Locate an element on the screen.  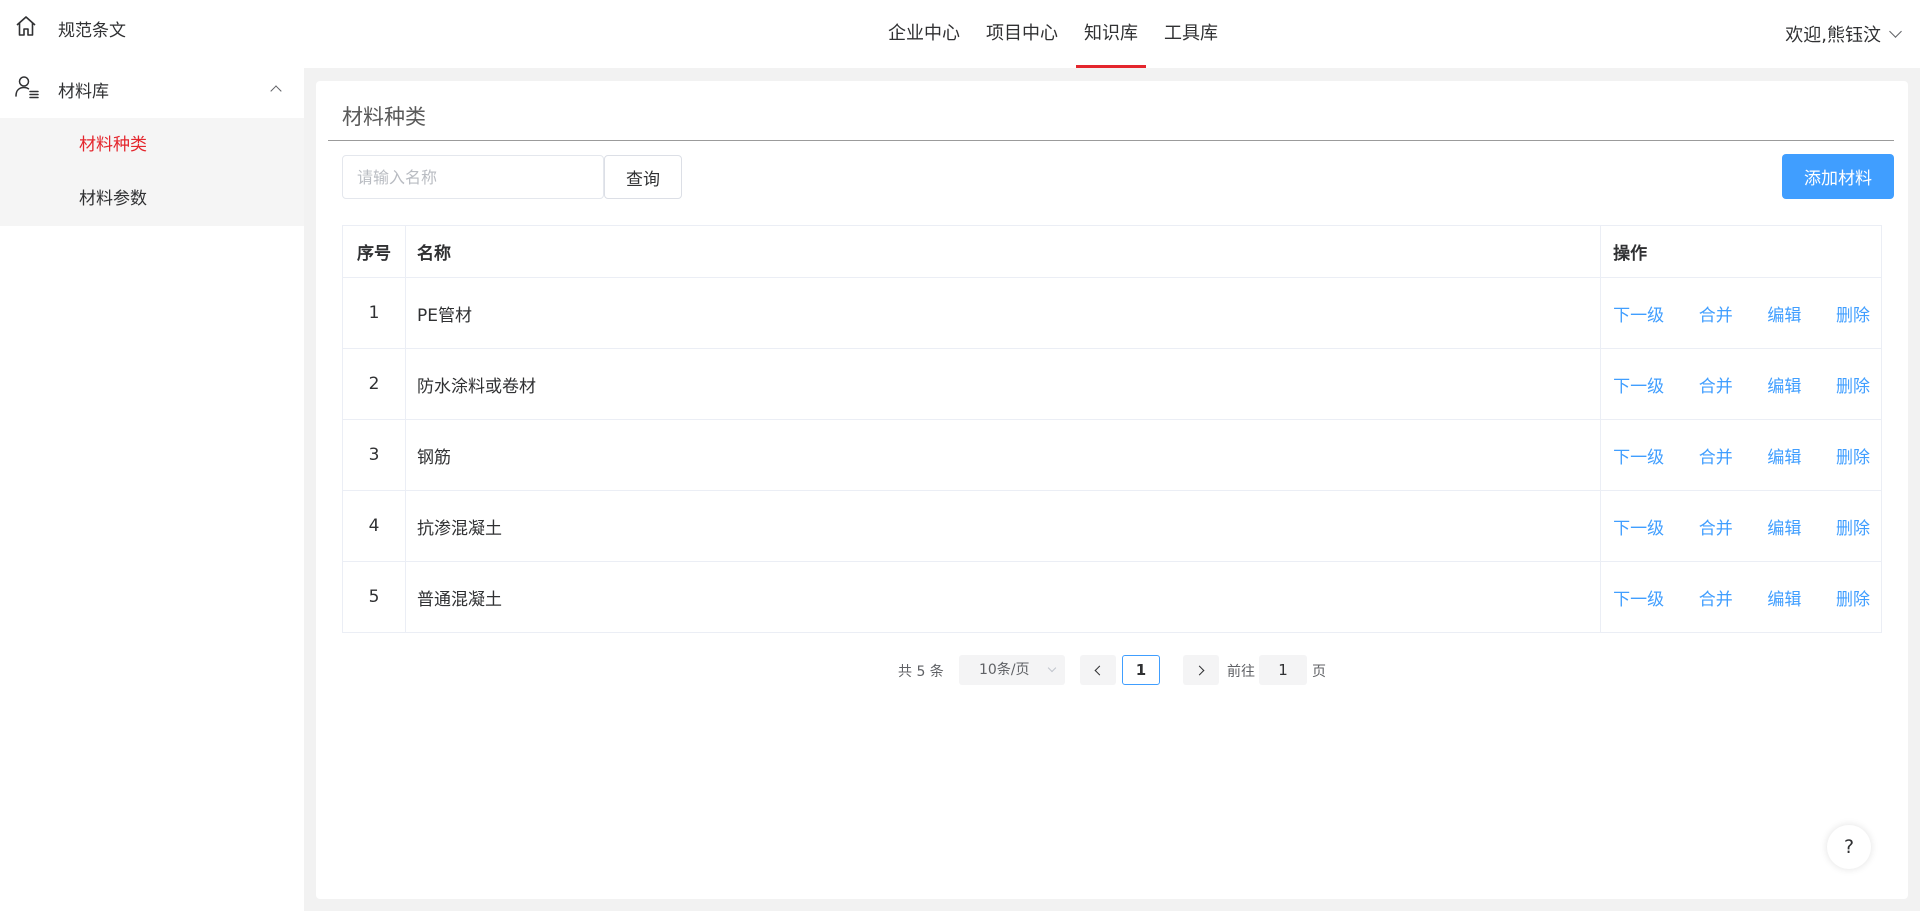
user-menu: 欢迎,熊钰汶 is located at coordinates (1843, 34).